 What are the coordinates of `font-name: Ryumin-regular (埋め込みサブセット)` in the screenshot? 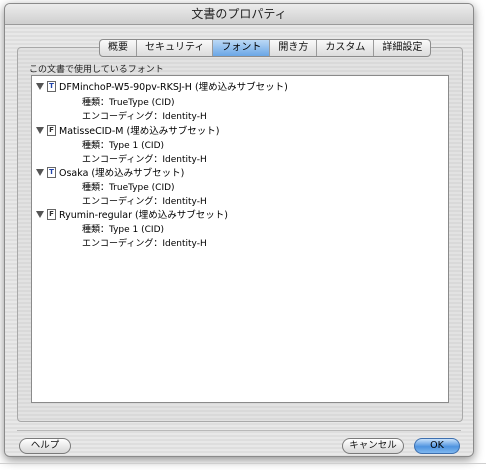 It's located at (143, 215).